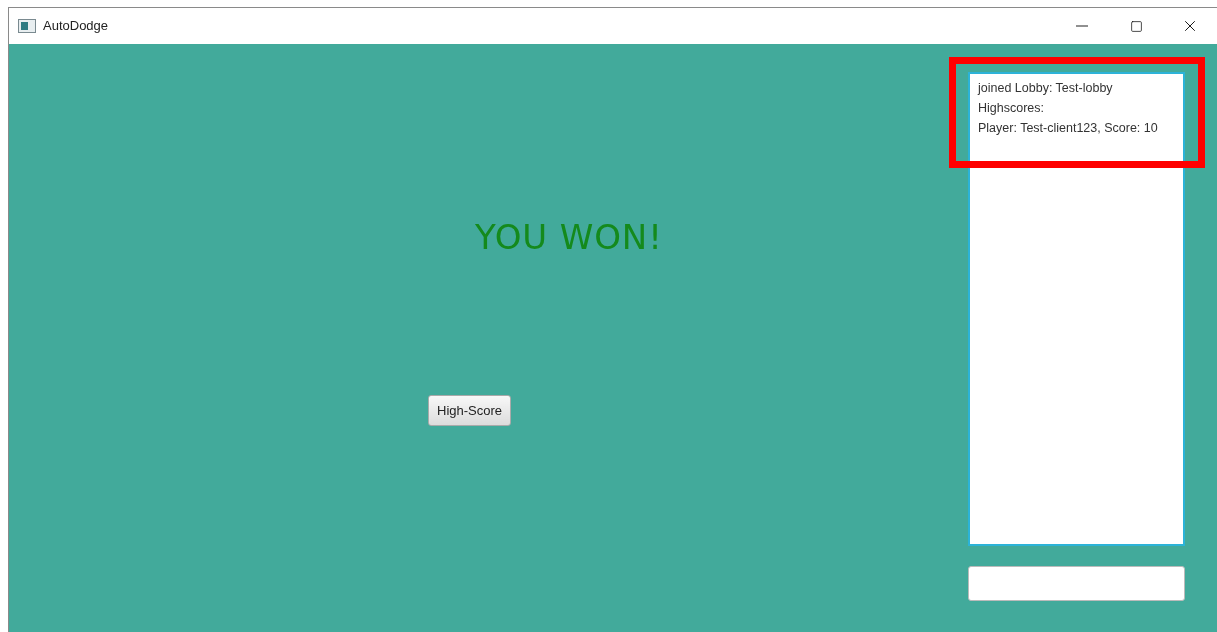  I want to click on maximize-icon, so click(1136, 26).